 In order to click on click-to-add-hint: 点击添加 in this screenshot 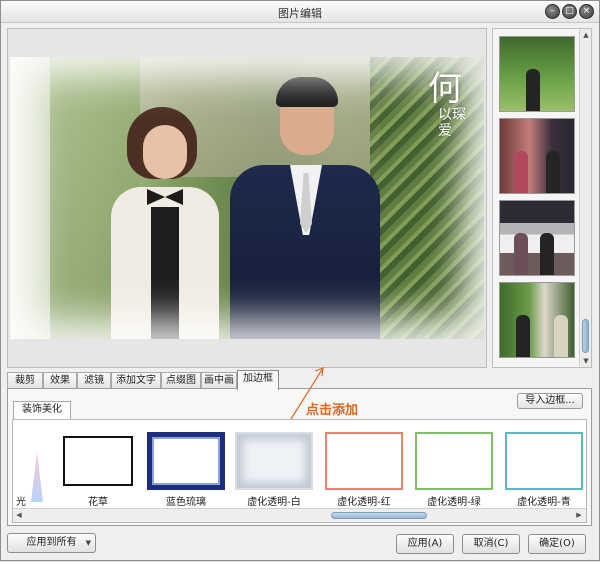, I will do `click(332, 410)`.